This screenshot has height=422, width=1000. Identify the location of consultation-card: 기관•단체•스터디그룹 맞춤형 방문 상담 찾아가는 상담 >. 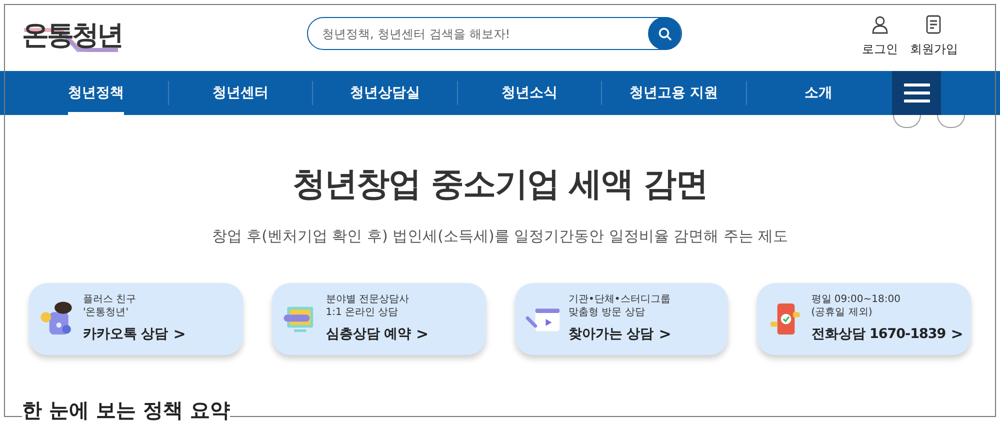
(621, 319).